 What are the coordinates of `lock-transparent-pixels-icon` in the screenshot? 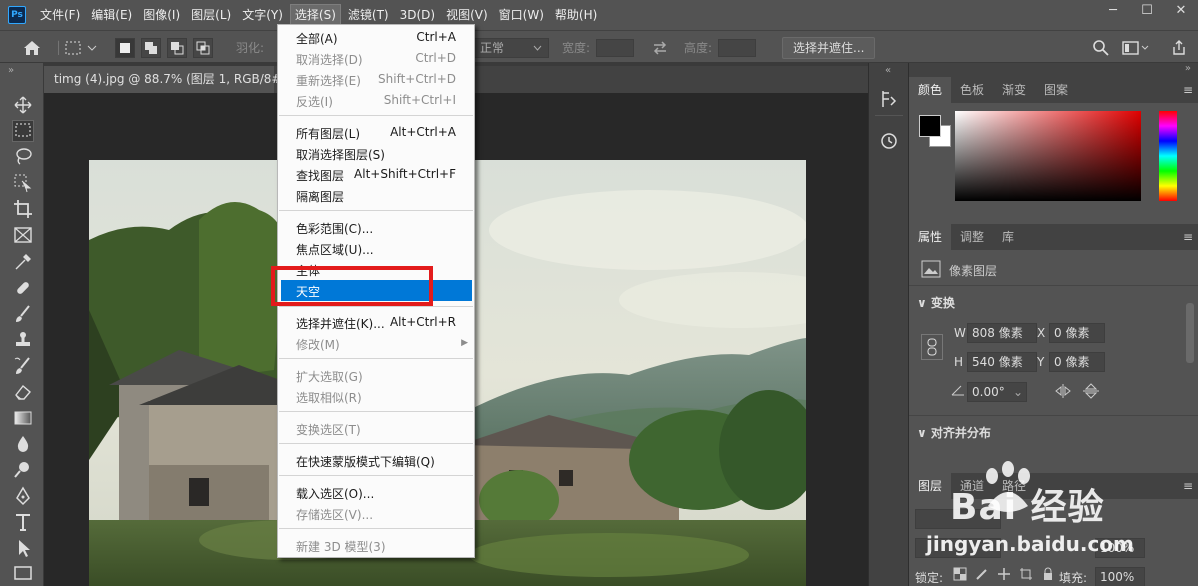 It's located at (960, 574).